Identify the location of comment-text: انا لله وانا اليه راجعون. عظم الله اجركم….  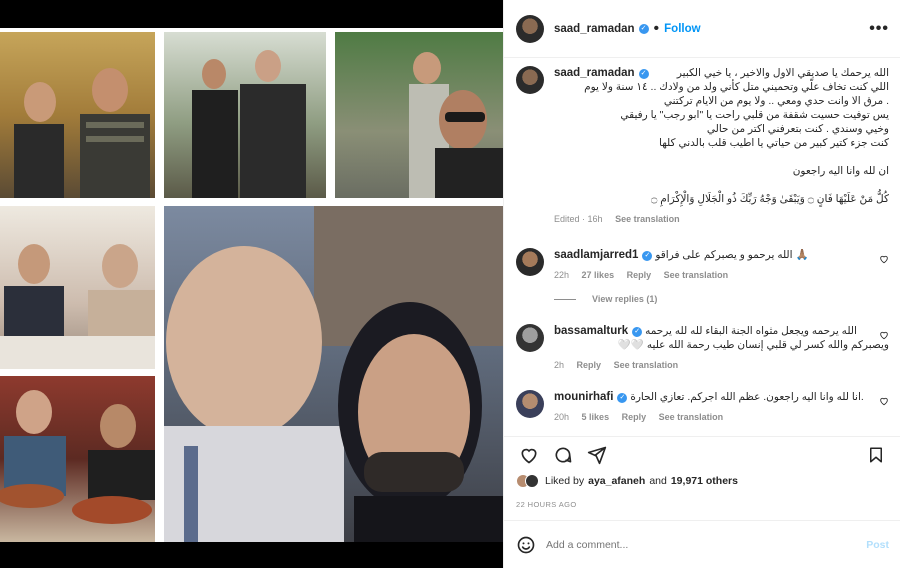
(747, 397).